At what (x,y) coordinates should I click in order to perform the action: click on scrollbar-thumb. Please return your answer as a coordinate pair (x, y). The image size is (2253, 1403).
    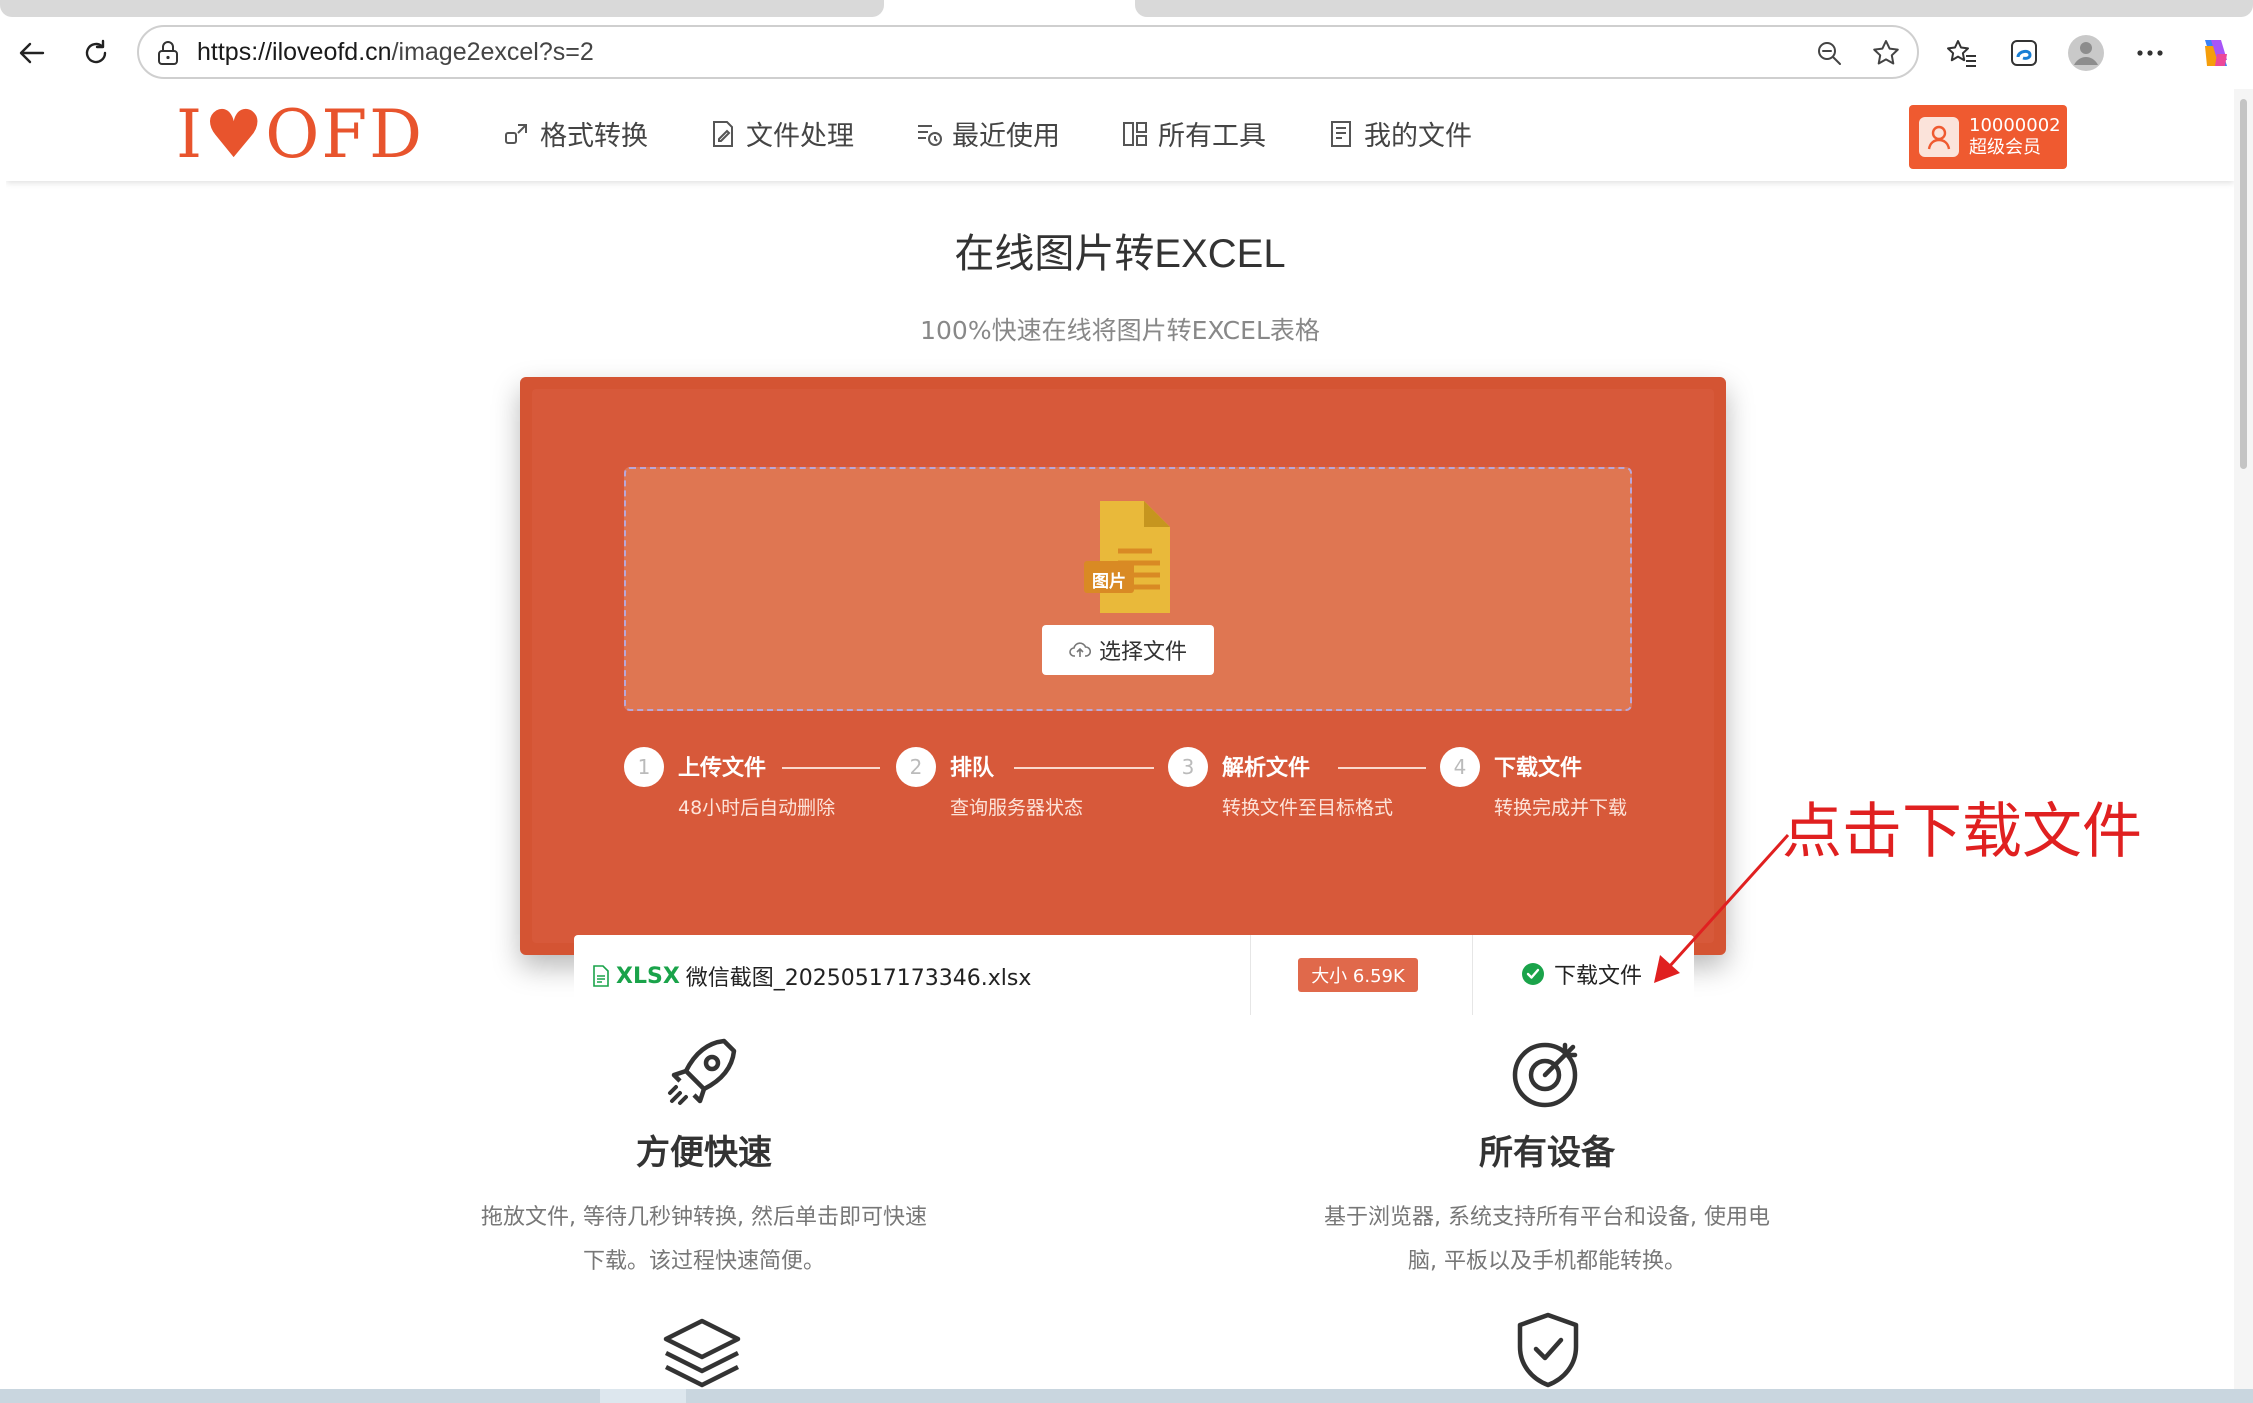
    Looking at the image, I should click on (2243, 284).